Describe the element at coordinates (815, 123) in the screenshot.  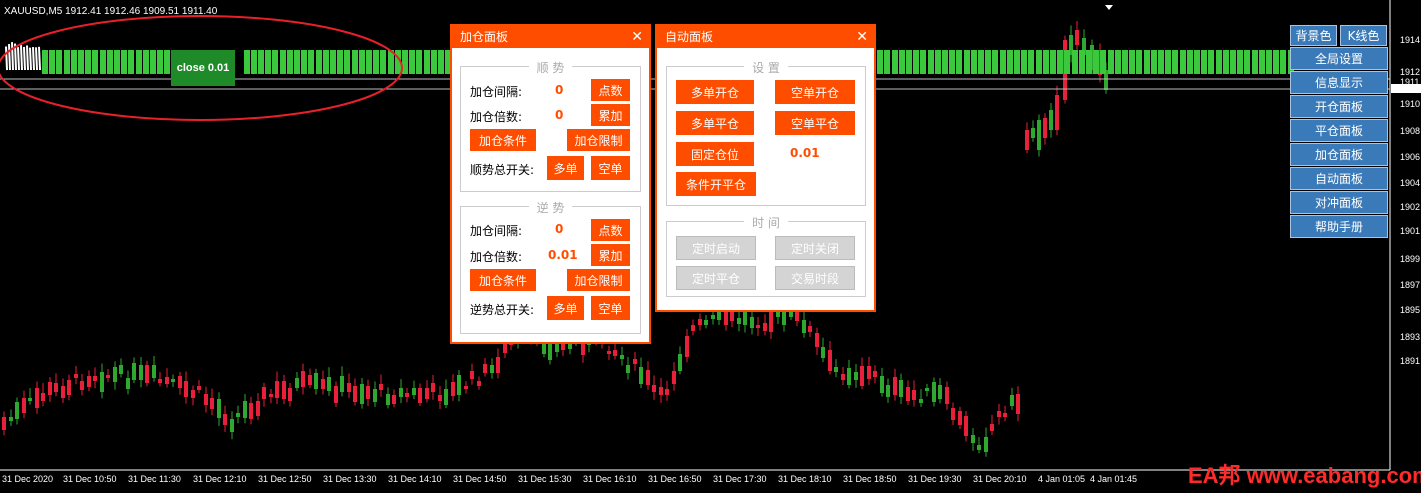
I see `short-close-button: 空单平仓` at that location.